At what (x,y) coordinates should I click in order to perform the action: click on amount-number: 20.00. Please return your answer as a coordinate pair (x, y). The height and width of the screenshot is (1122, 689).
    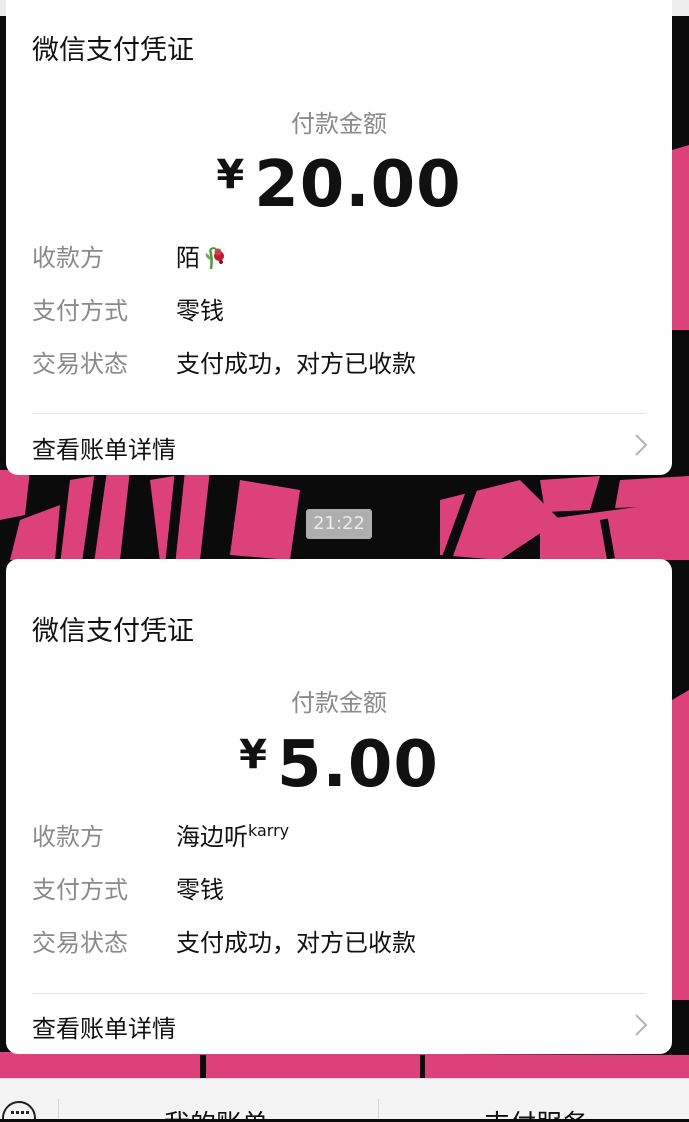
    Looking at the image, I should click on (358, 185).